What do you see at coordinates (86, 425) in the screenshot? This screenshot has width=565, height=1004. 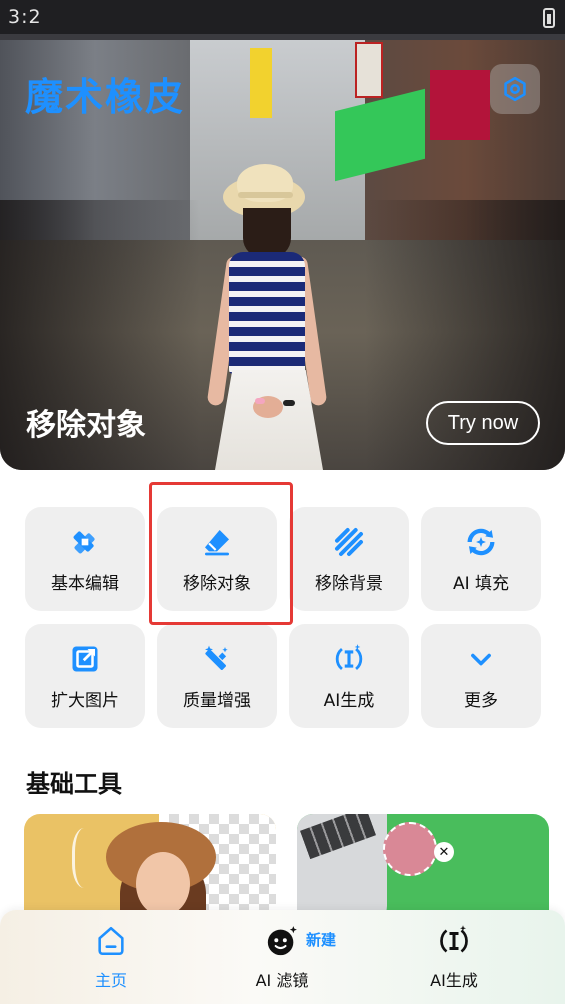 I see `hero-feature-label: 移除对象` at bounding box center [86, 425].